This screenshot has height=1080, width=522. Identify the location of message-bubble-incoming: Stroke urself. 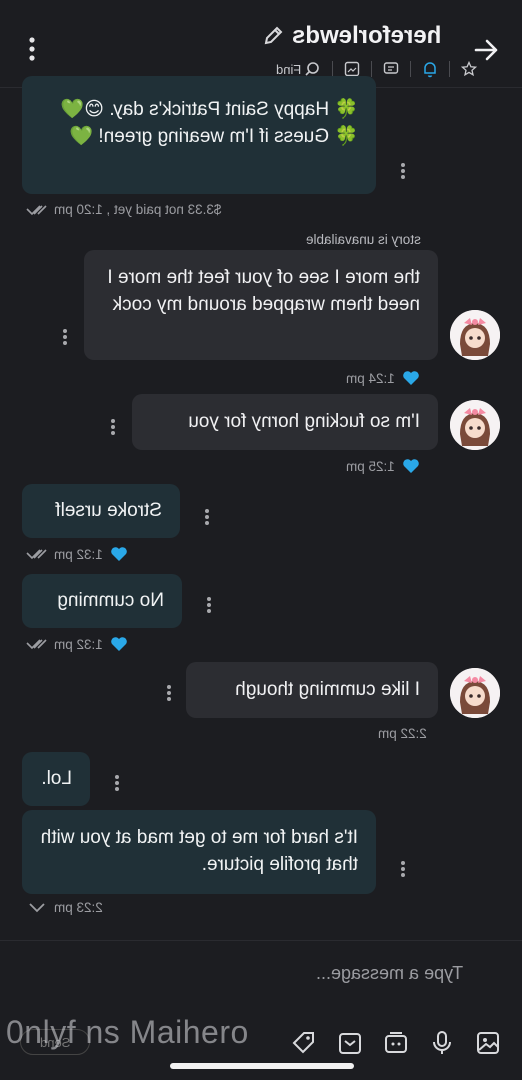
(101, 511).